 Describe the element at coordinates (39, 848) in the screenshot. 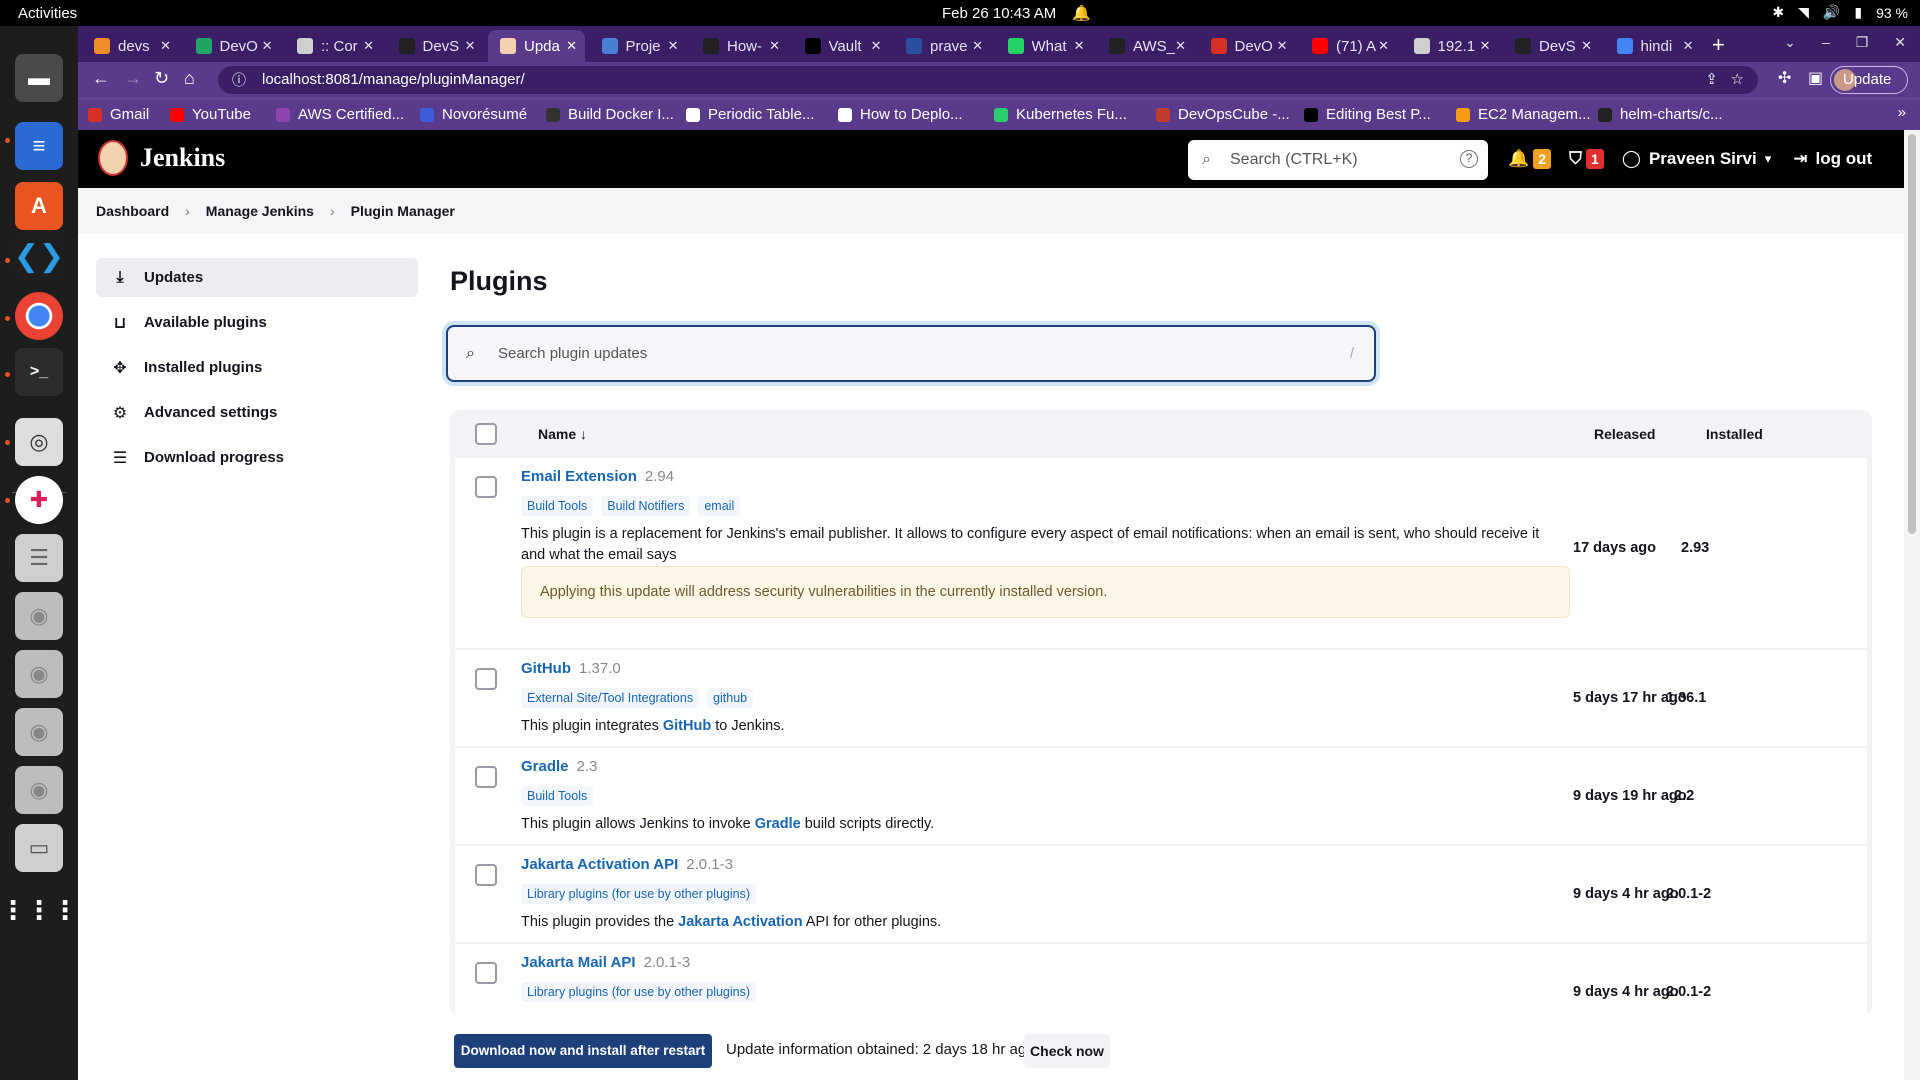

I see `drive-app-icon: ▭` at that location.